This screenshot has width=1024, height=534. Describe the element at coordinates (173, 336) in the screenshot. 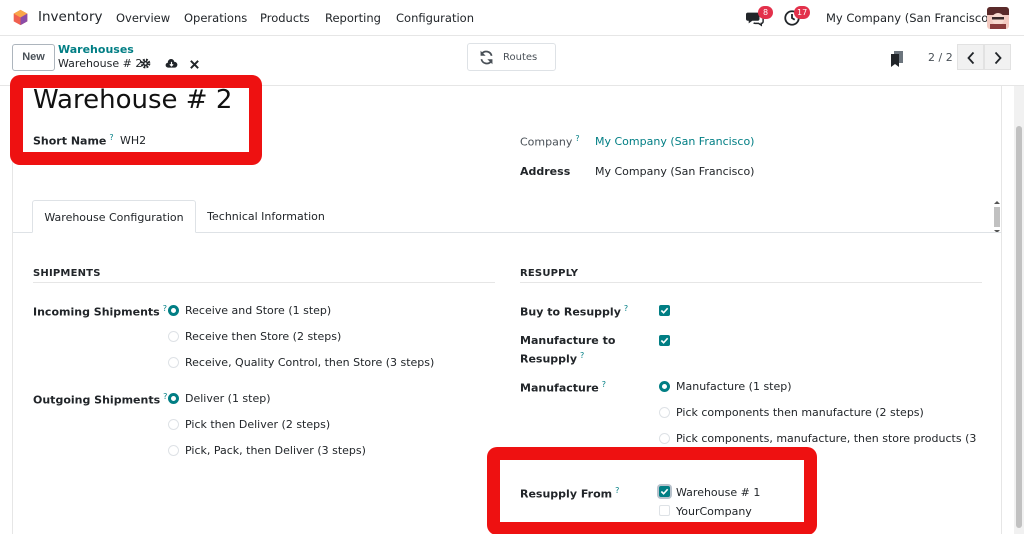

I see `incoming-option-2-radio` at that location.